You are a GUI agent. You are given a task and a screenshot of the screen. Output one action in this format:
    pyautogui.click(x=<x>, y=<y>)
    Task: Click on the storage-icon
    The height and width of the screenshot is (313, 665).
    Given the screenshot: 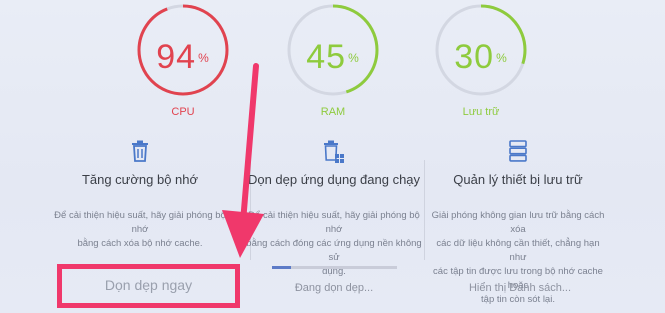 What is the action you would take?
    pyautogui.click(x=518, y=153)
    